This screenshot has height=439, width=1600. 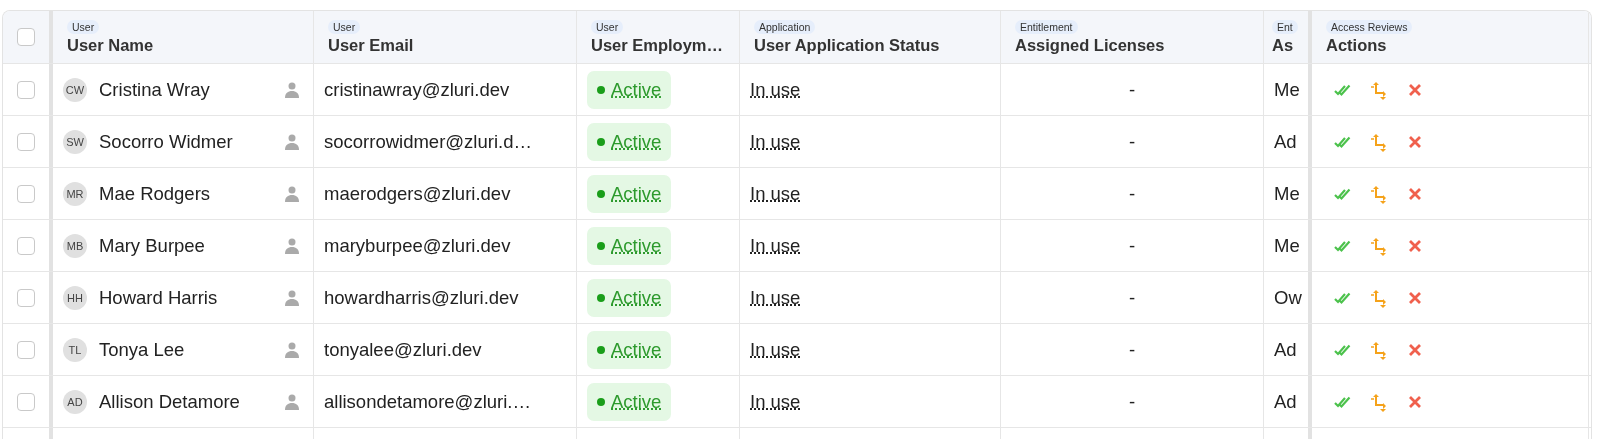 I want to click on column-header: User Name, so click(x=110, y=45).